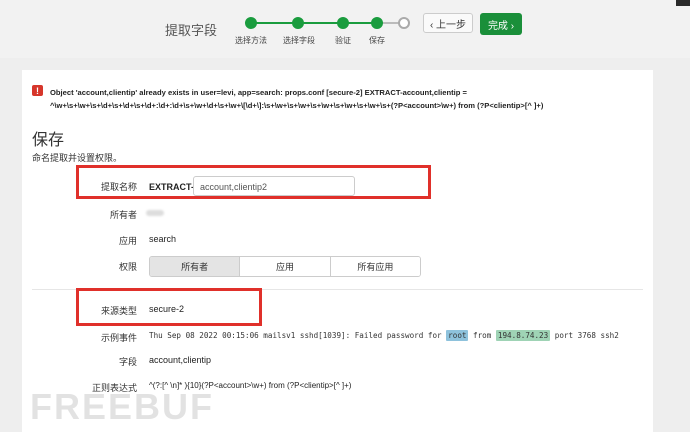 Image resolution: width=690 pixels, height=432 pixels. Describe the element at coordinates (298, 23) in the screenshot. I see `step-dot-select-fields` at that location.